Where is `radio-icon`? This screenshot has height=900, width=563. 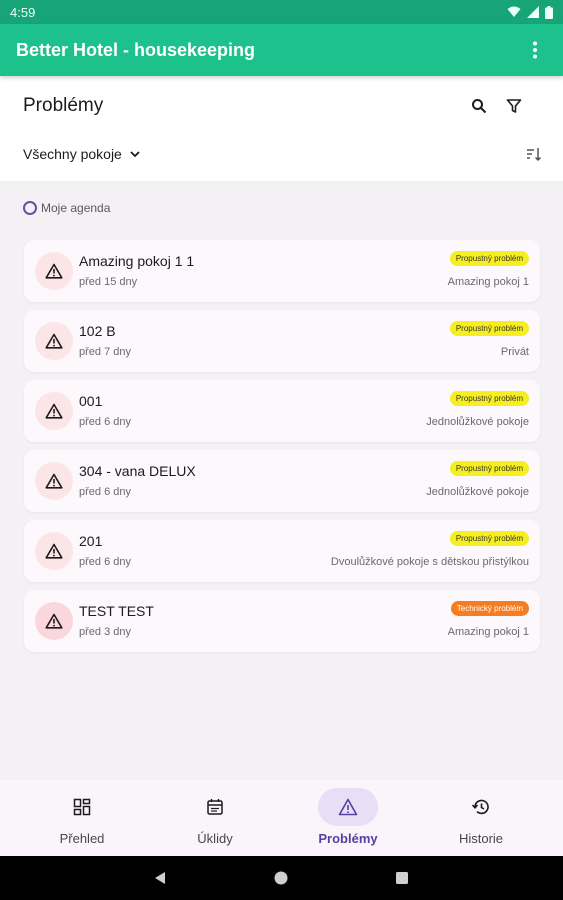 radio-icon is located at coordinates (30, 208).